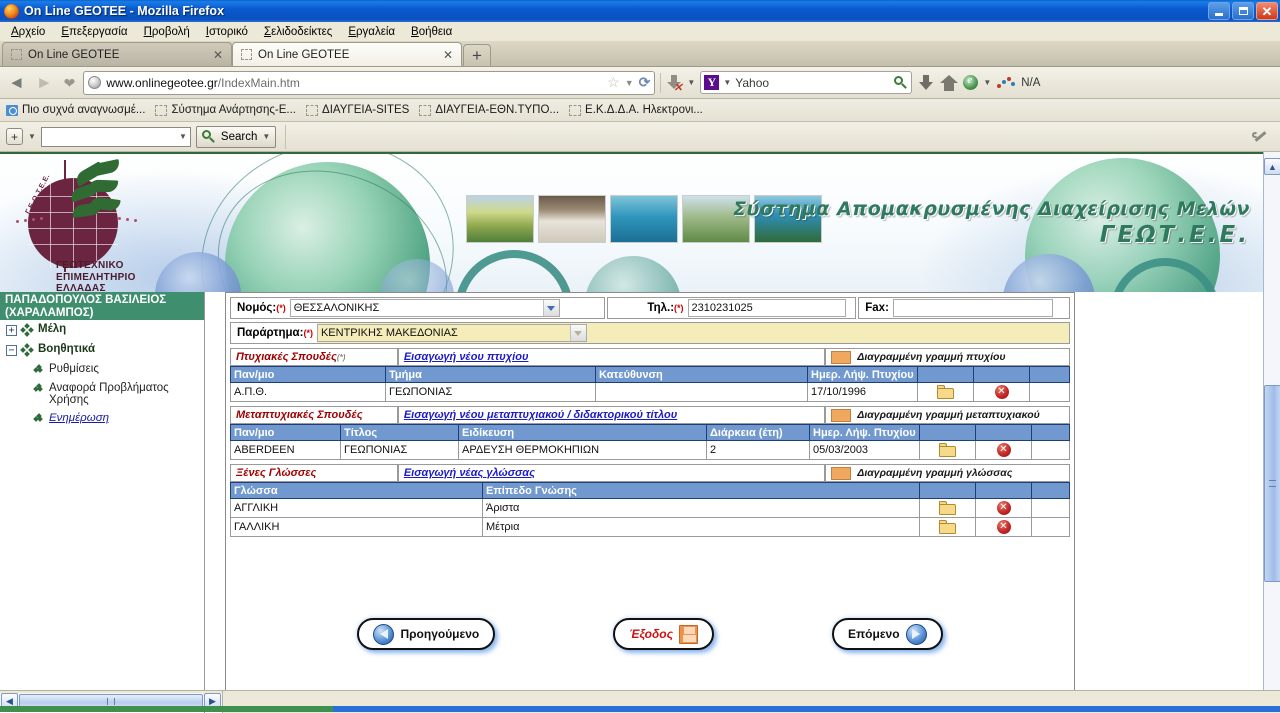  Describe the element at coordinates (371, 32) in the screenshot. I see `menu-item-tools: Εργαλεία` at that location.